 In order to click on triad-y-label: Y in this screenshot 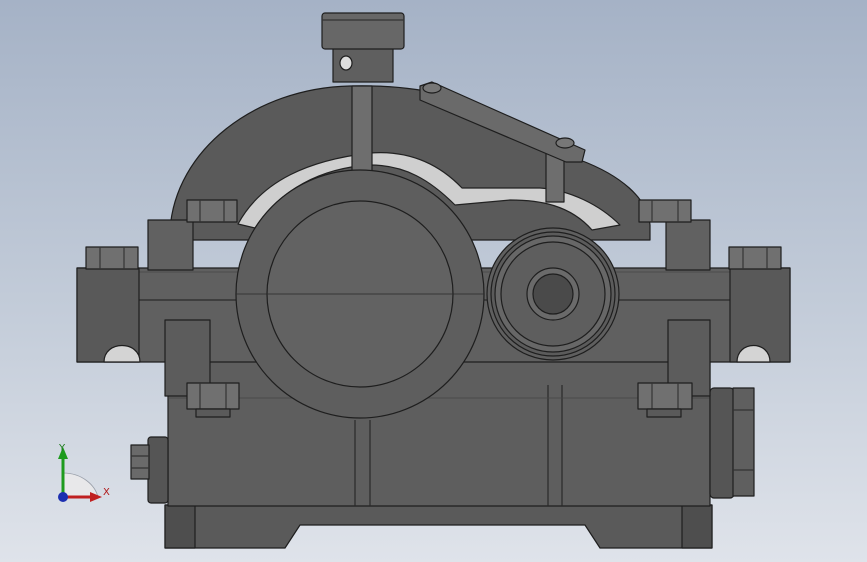, I will do `click(62, 448)`.